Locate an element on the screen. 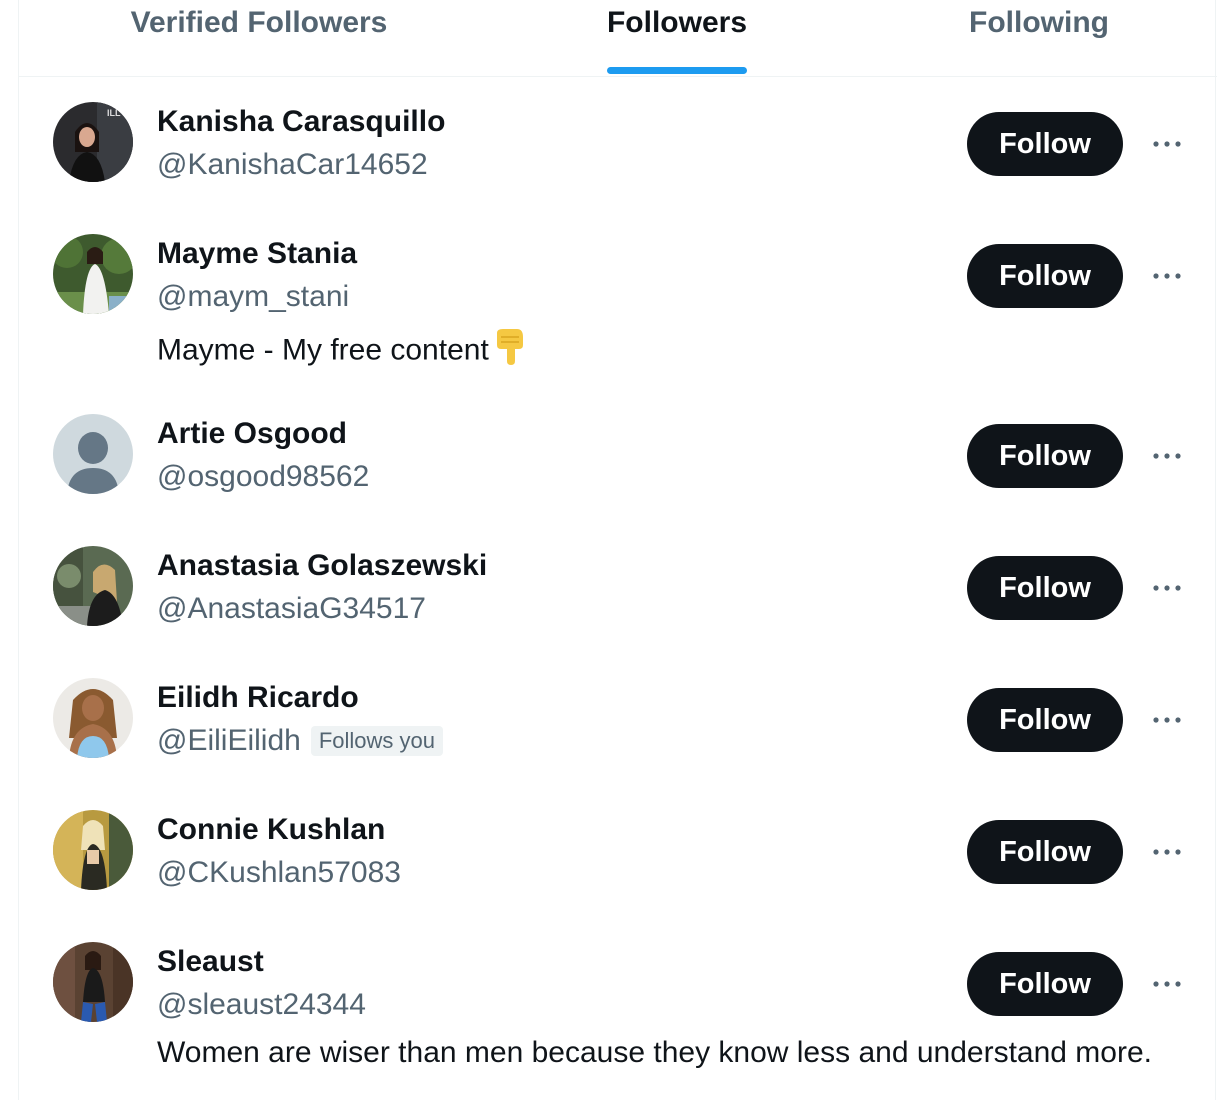  user-name: Connie Kushlan is located at coordinates (271, 830).